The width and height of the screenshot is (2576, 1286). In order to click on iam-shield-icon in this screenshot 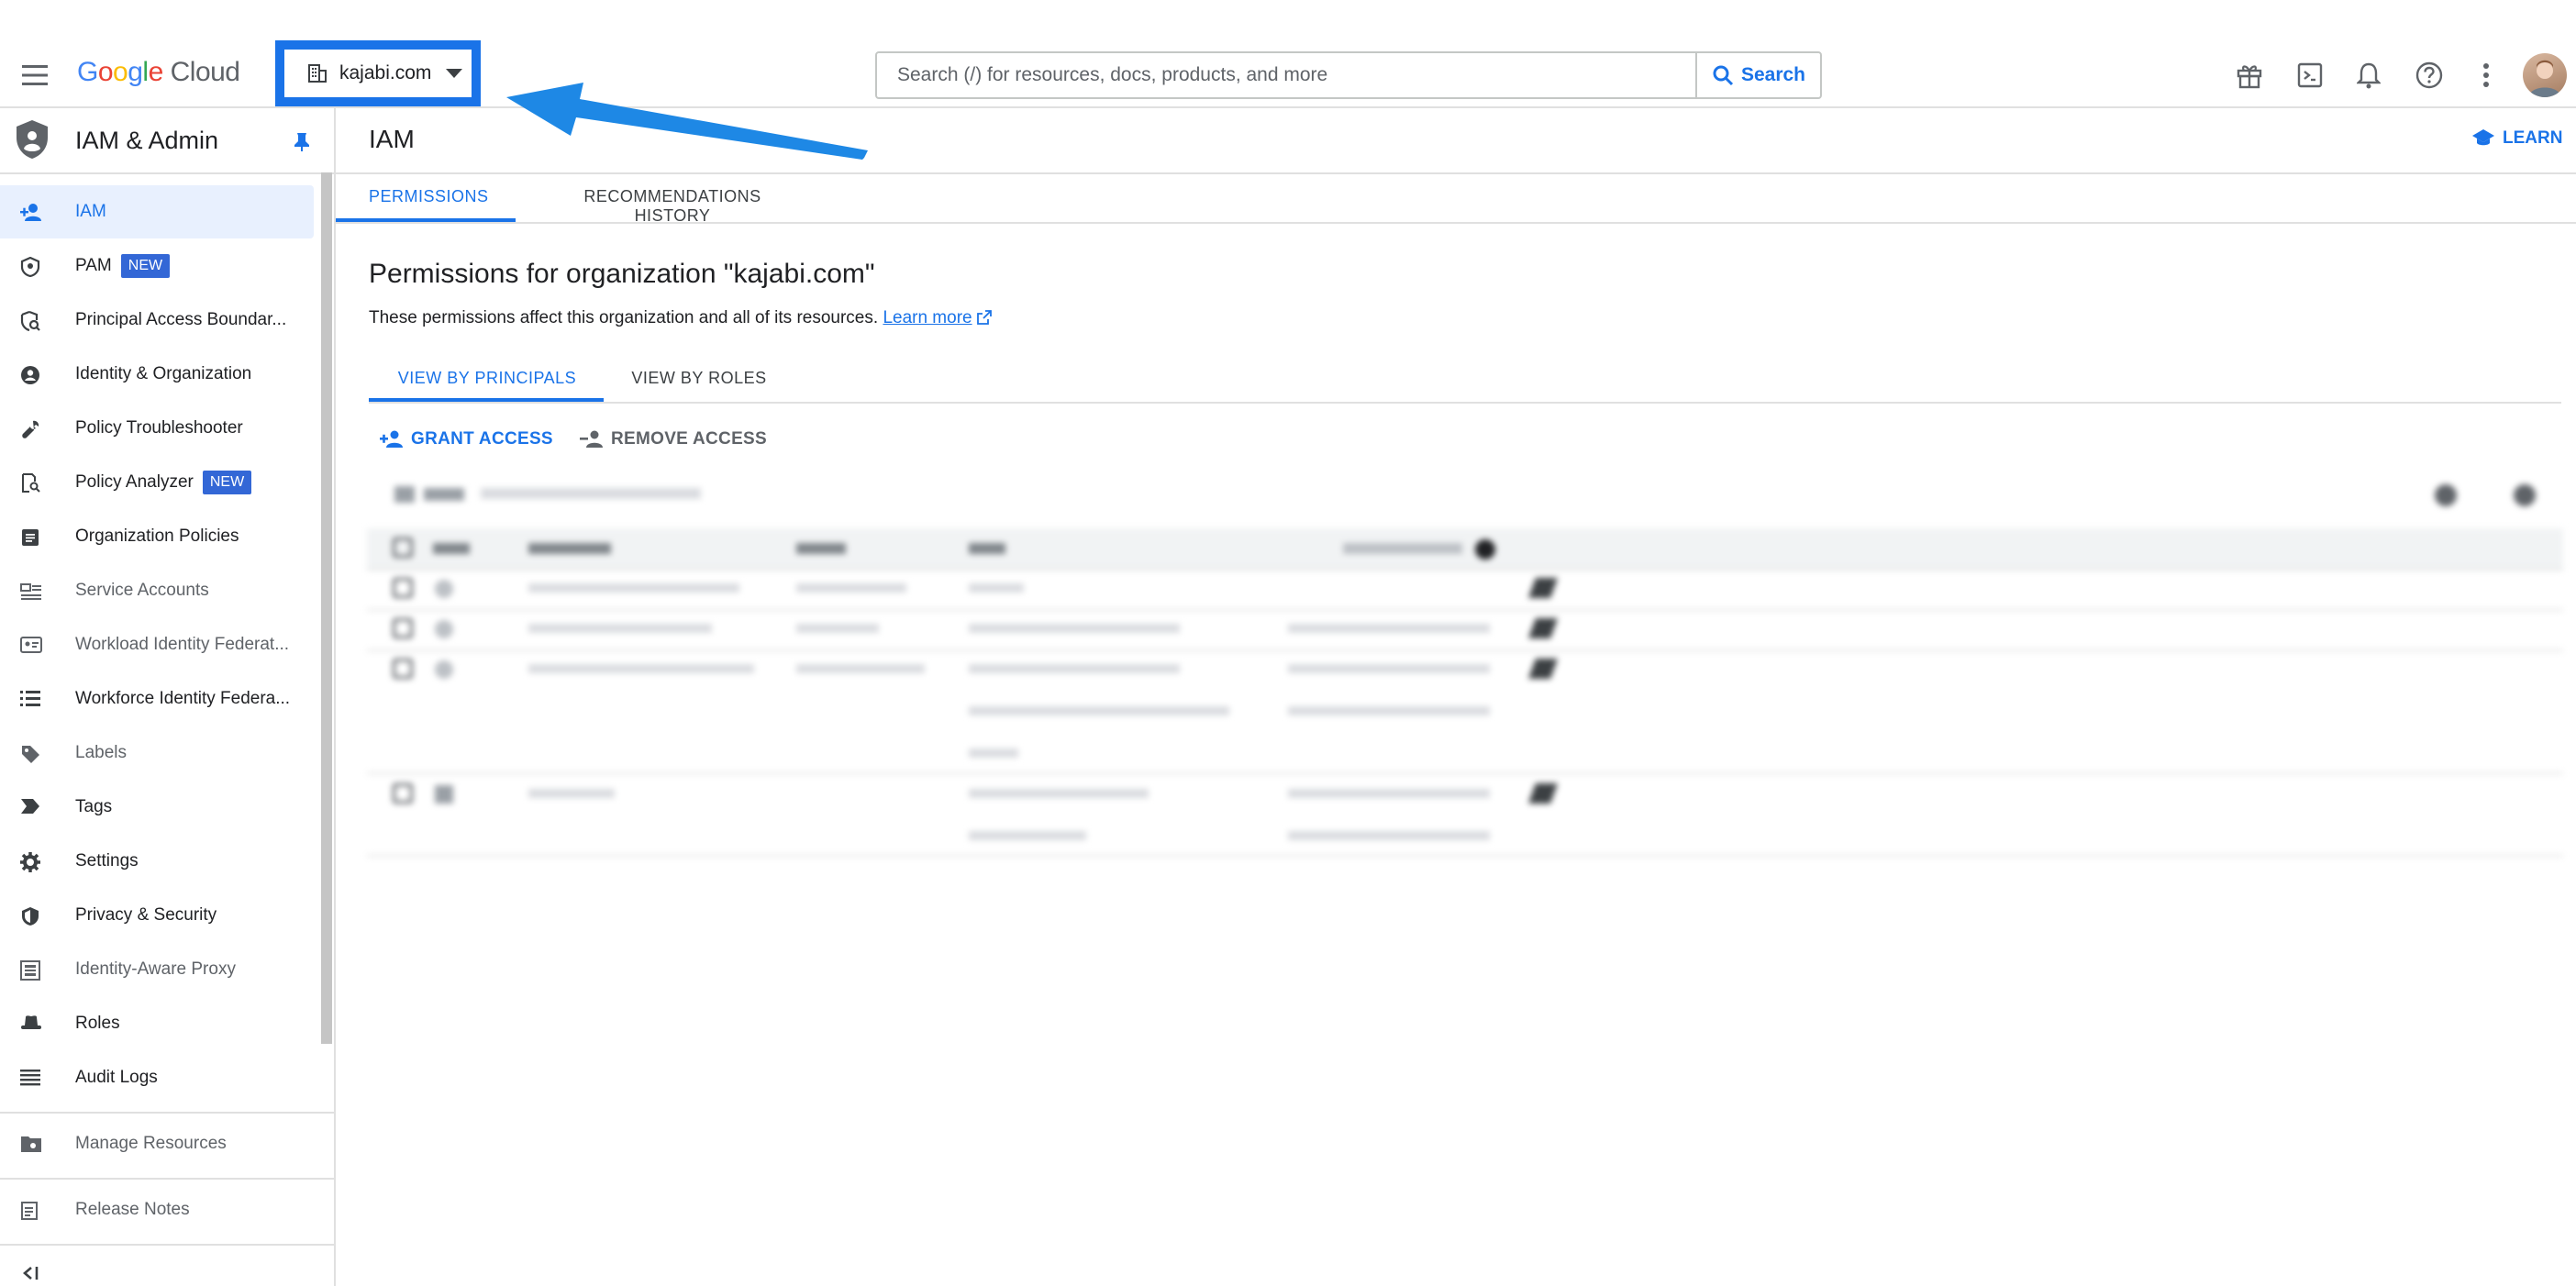, I will do `click(32, 140)`.